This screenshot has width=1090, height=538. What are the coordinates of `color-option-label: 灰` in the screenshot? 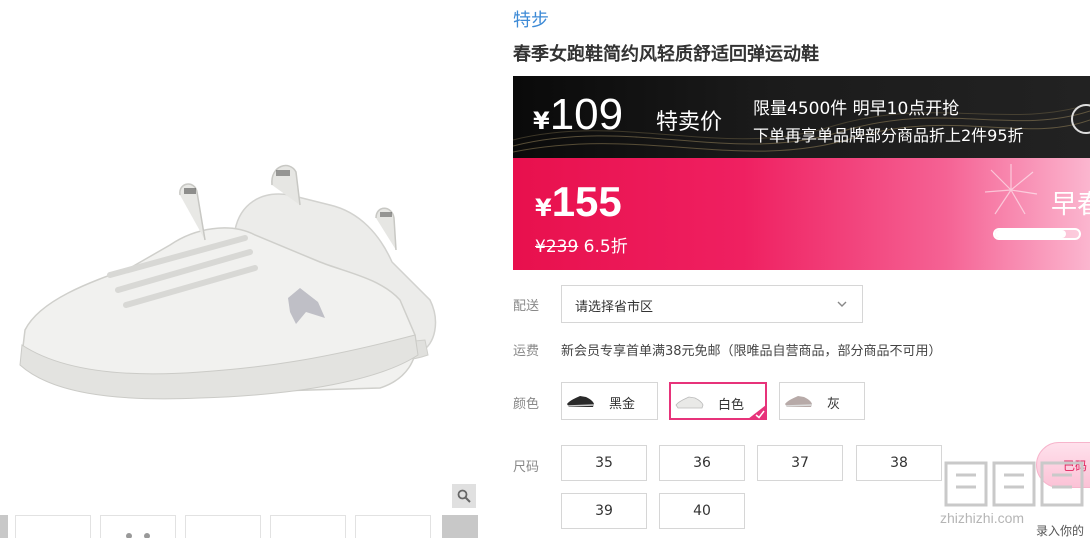 It's located at (834, 404).